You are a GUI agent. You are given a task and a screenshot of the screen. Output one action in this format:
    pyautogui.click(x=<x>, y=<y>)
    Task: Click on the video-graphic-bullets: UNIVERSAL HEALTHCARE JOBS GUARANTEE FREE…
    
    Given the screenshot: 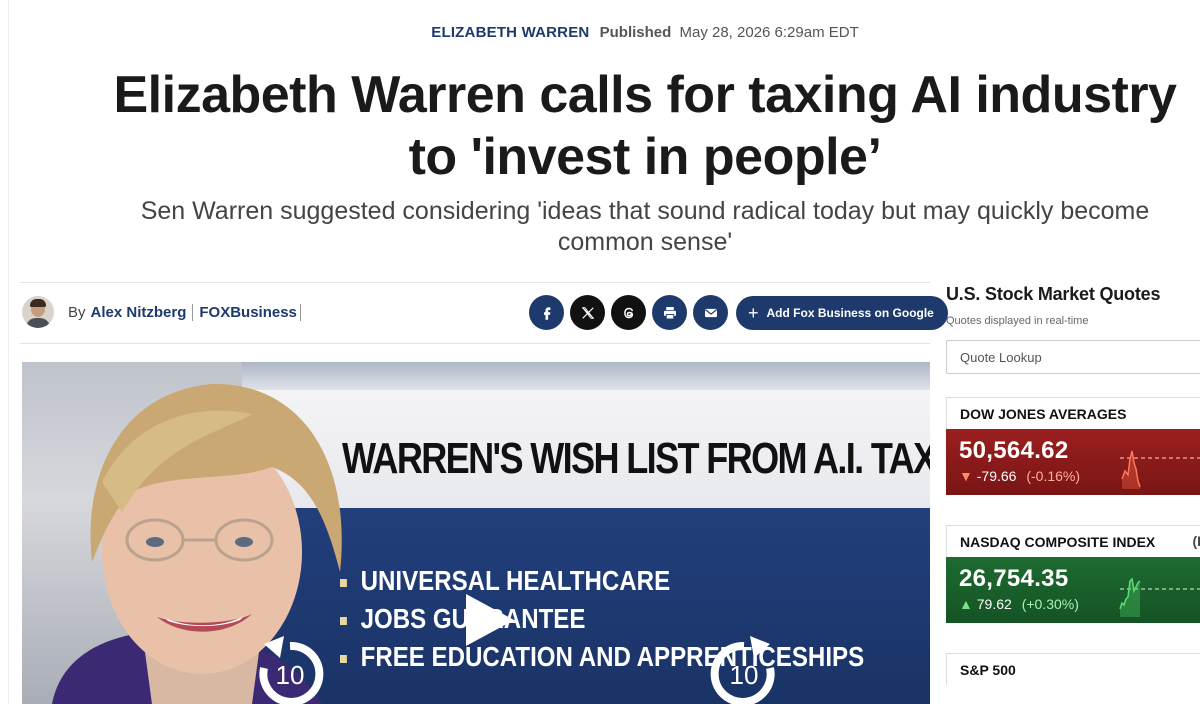 What is the action you would take?
    pyautogui.click(x=602, y=619)
    